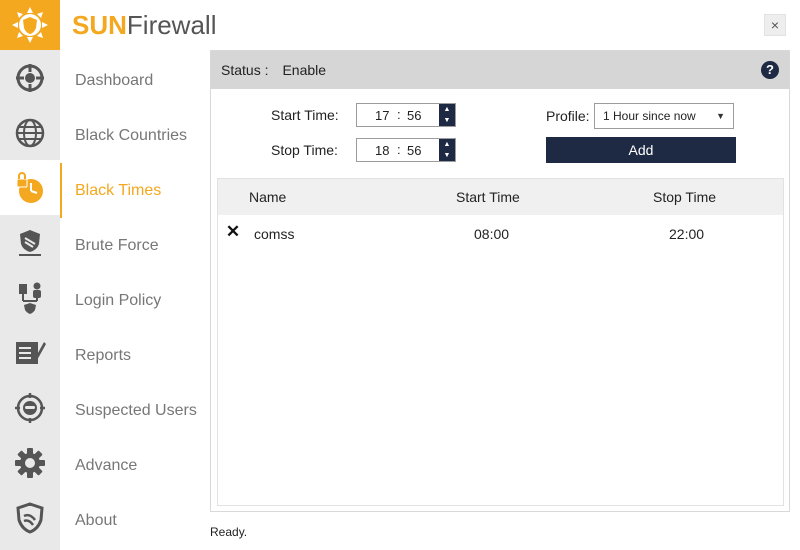  I want to click on sidebar-item-about: About, so click(135, 520).